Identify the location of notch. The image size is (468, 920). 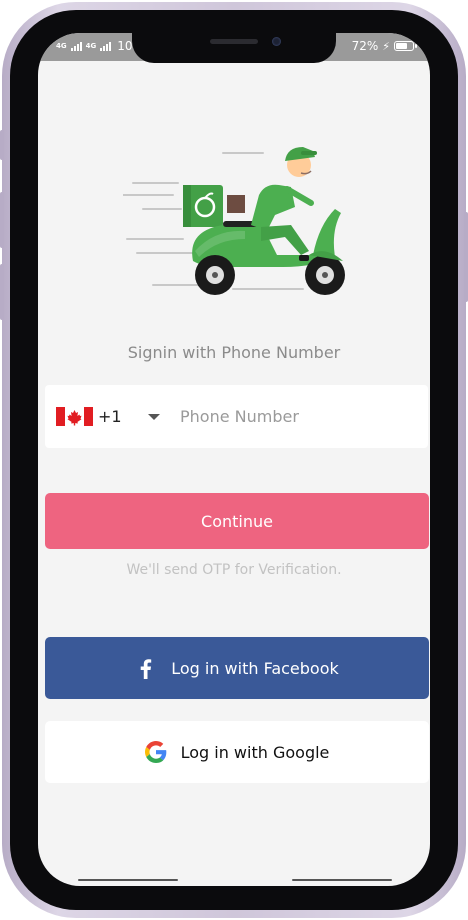
(234, 48).